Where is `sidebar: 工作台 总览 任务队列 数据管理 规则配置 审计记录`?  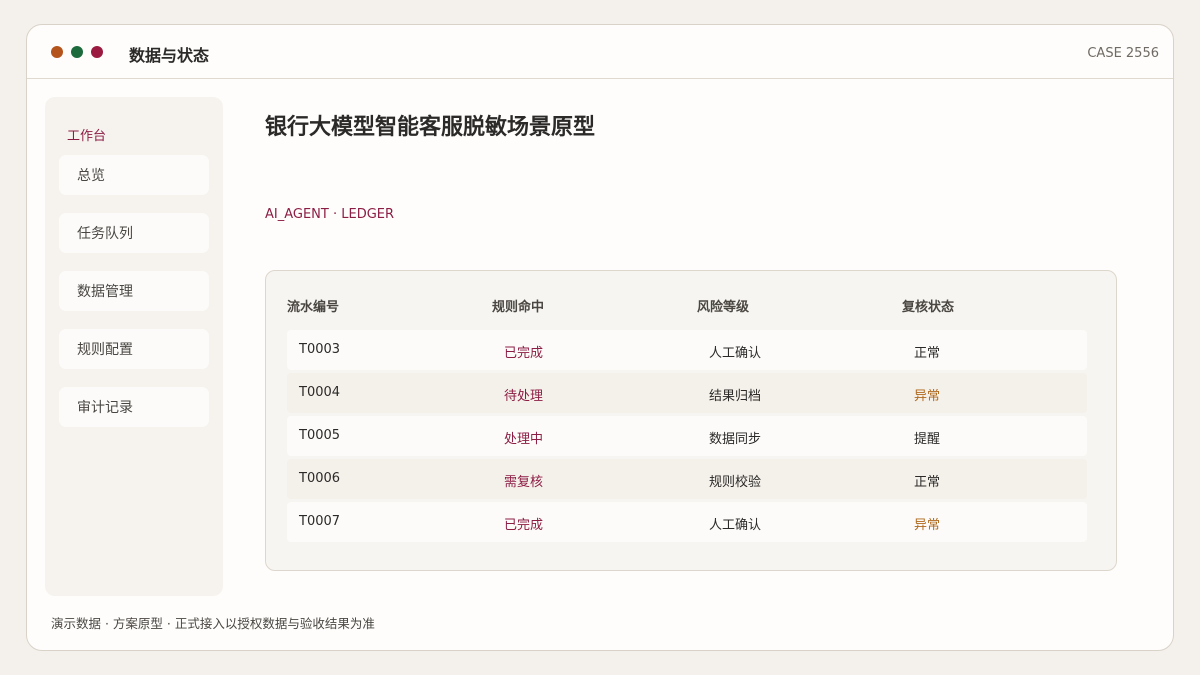
sidebar: 工作台 总览 任务队列 数据管理 规则配置 审计记录 is located at coordinates (134, 346).